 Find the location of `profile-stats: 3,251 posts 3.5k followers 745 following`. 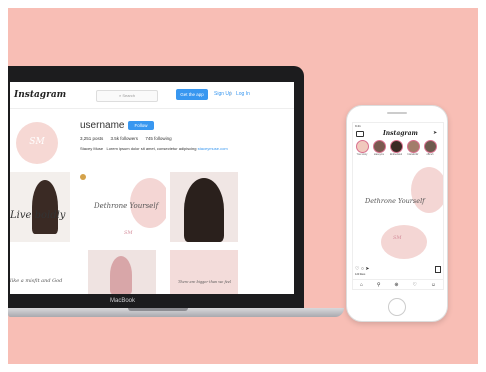

profile-stats: 3,251 posts 3.5k followers 745 following is located at coordinates (129, 138).